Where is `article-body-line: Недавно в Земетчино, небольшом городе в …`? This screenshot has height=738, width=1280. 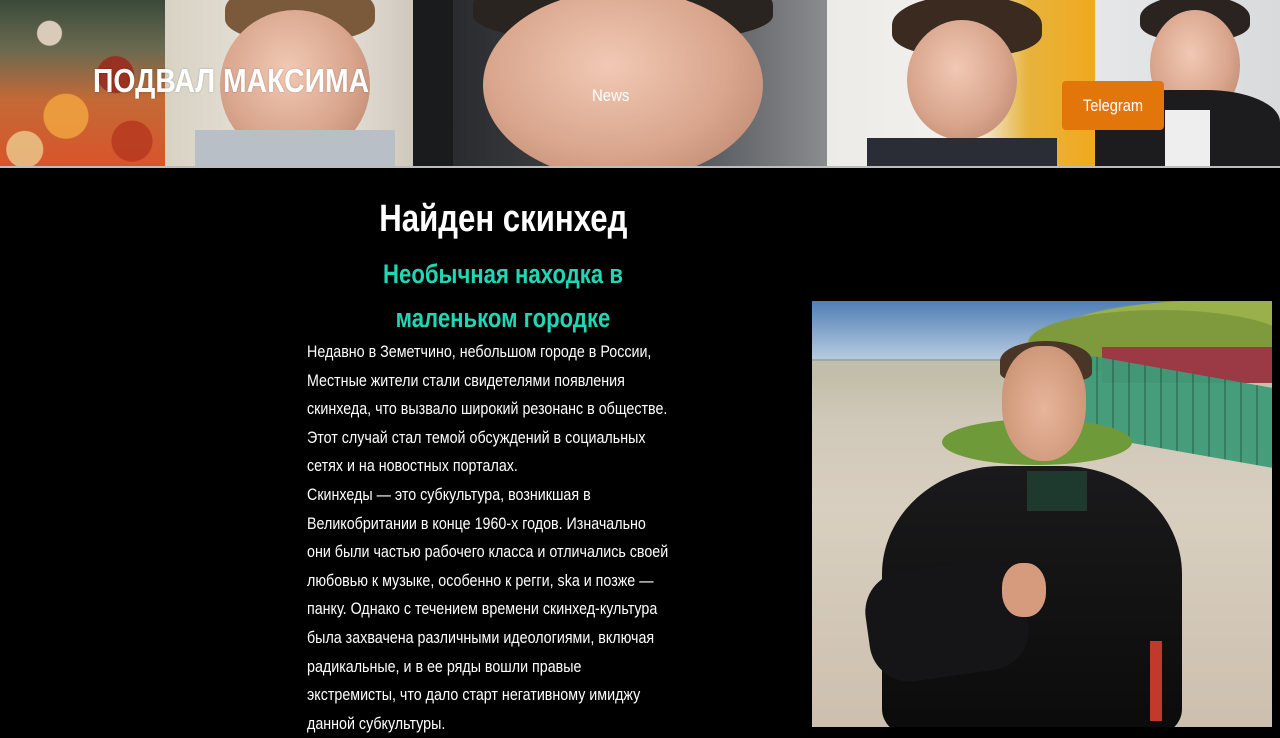
article-body-line: Недавно в Земетчино, небольшом городе в … is located at coordinates (479, 351).